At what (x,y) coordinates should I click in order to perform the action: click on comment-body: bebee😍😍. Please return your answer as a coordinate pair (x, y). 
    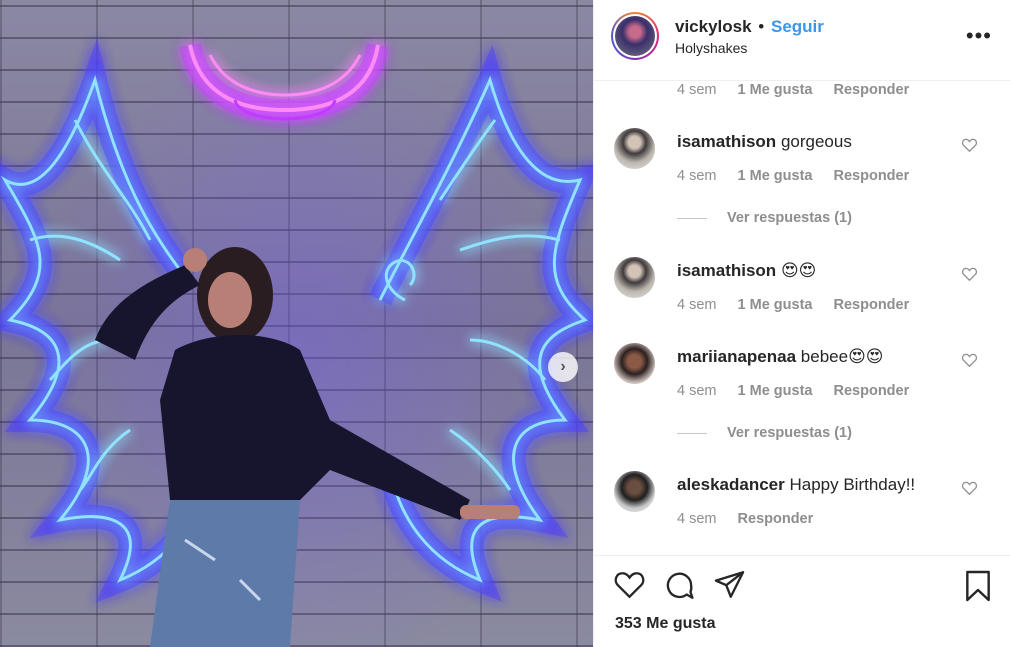
    Looking at the image, I should click on (842, 356).